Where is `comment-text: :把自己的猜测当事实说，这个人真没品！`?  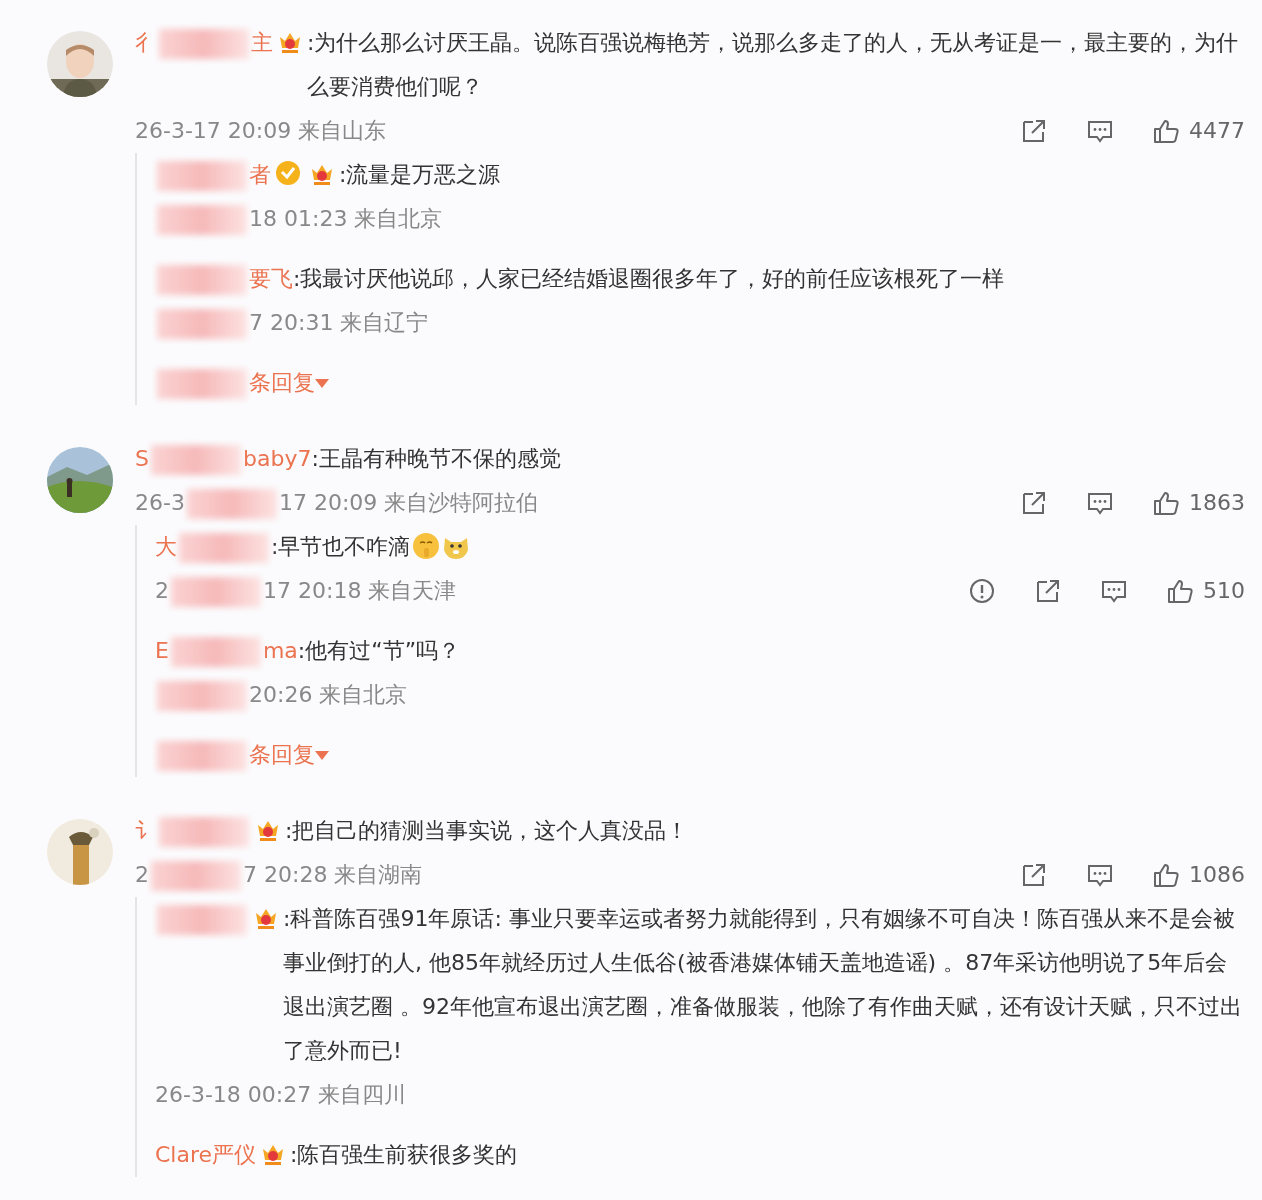
comment-text: :把自己的猜测当事实说，这个人真没品！ is located at coordinates (487, 830).